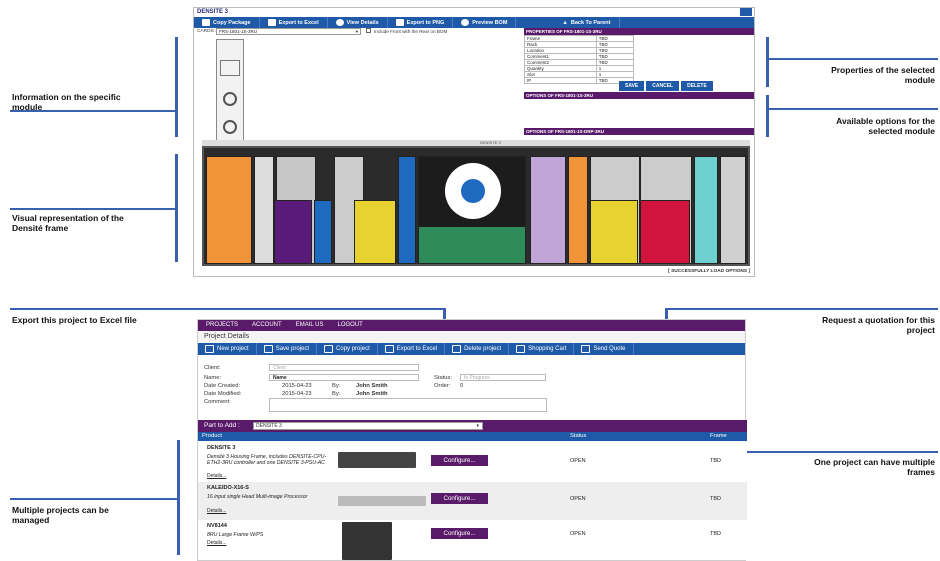 The height and width of the screenshot is (561, 940). What do you see at coordinates (297, 386) in the screenshot?
I see `date-created-value: 2015-04-23` at bounding box center [297, 386].